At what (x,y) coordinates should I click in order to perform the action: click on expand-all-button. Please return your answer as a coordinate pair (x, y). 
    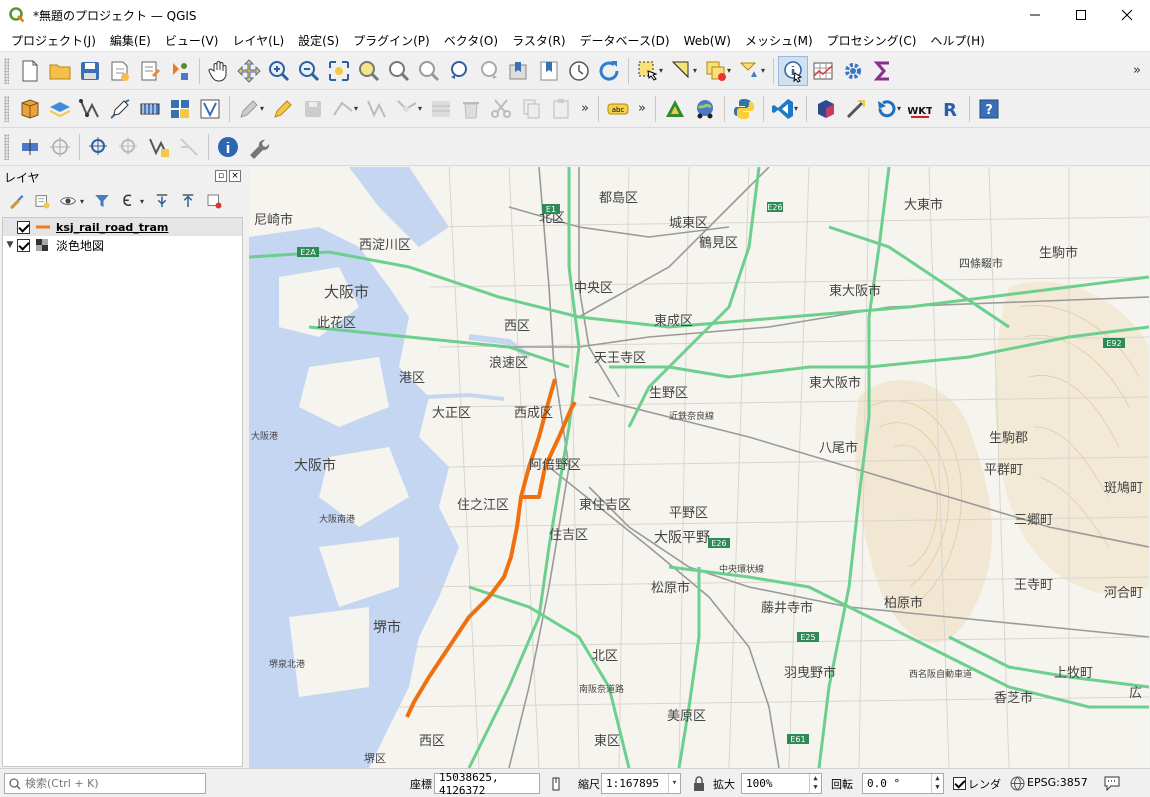
    Looking at the image, I should click on (162, 201).